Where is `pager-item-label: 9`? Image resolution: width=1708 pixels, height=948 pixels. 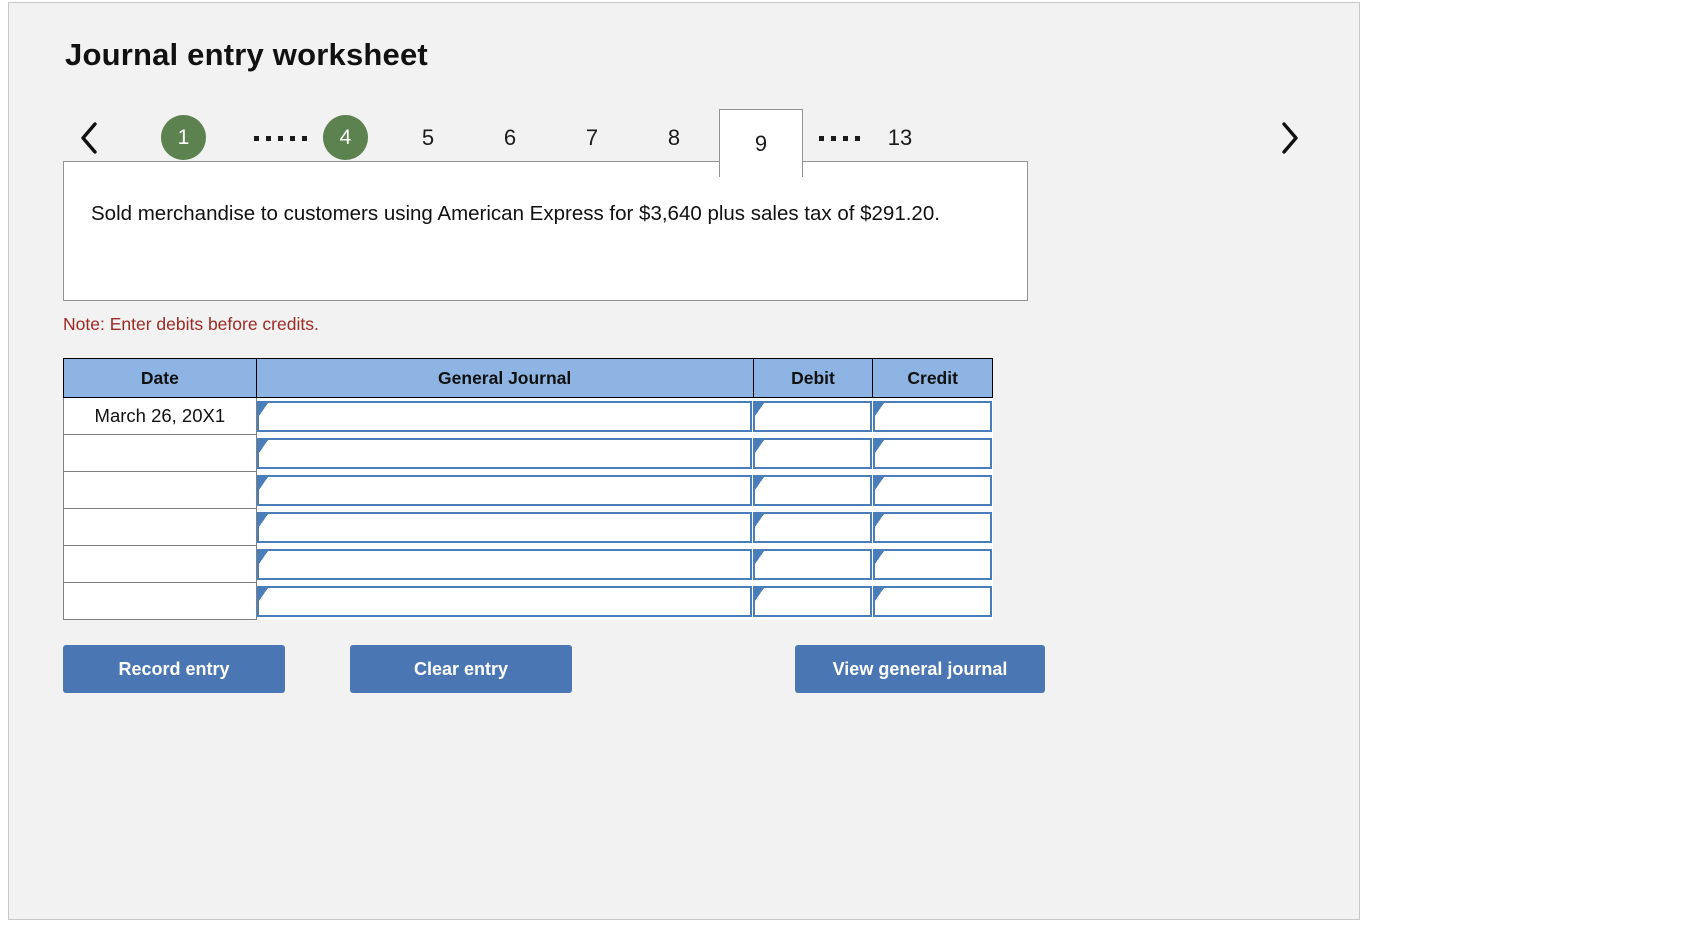
pager-item-label: 9 is located at coordinates (761, 143).